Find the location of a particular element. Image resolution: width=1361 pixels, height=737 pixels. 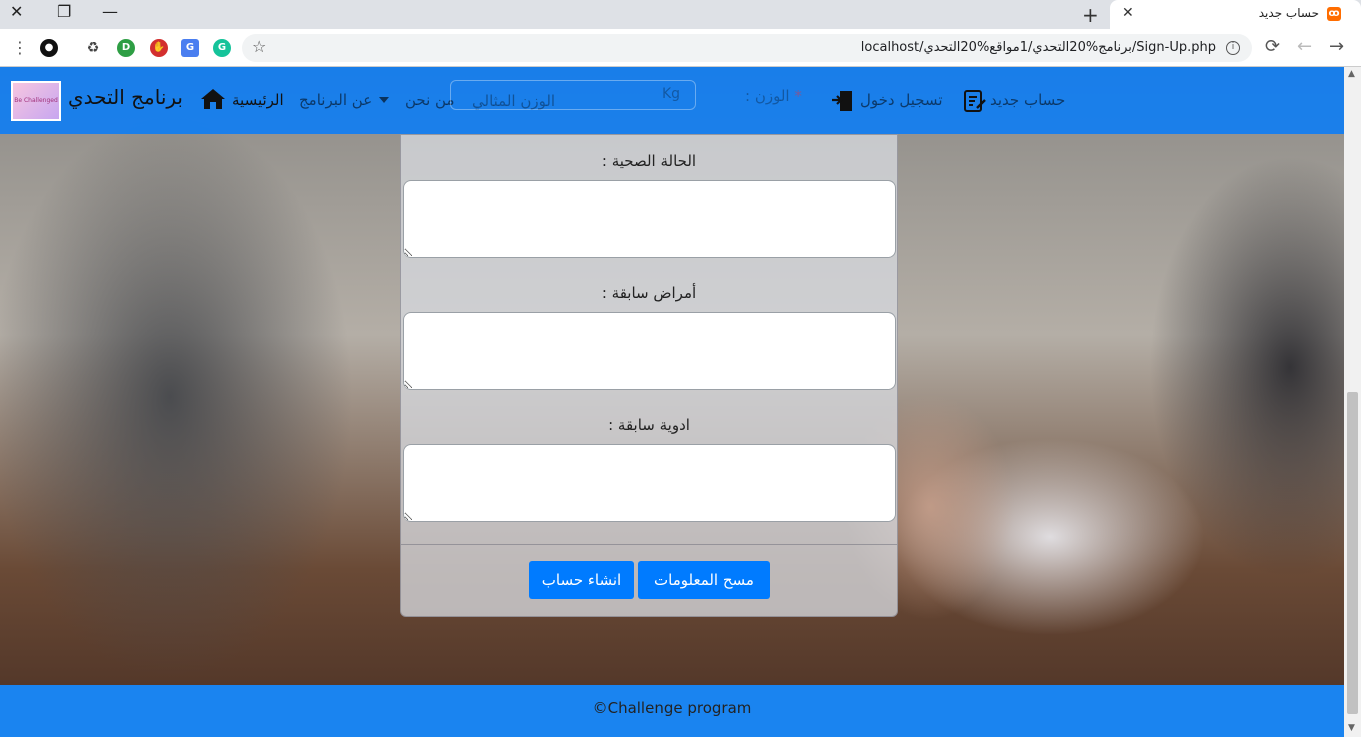

chevron-down-icon is located at coordinates (384, 100).